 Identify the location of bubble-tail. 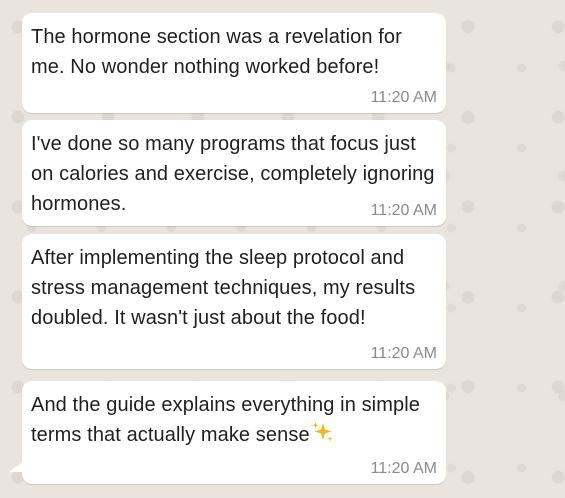
(16, 467).